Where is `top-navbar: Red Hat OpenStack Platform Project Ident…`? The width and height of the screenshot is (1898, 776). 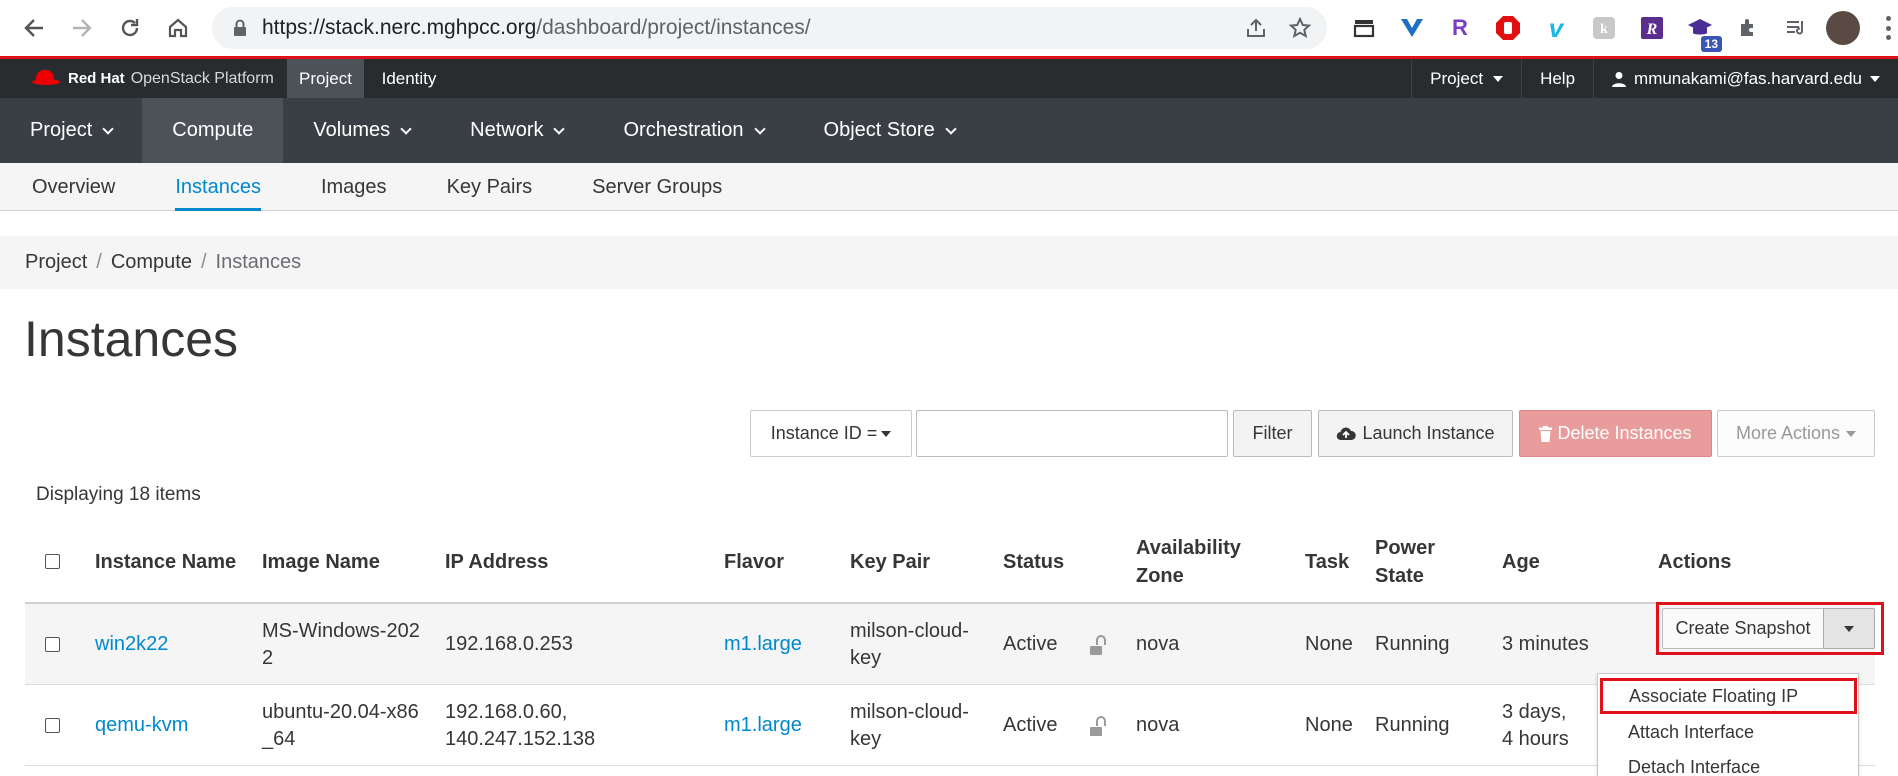
top-navbar: Red Hat OpenStack Platform Project Ident… is located at coordinates (949, 78).